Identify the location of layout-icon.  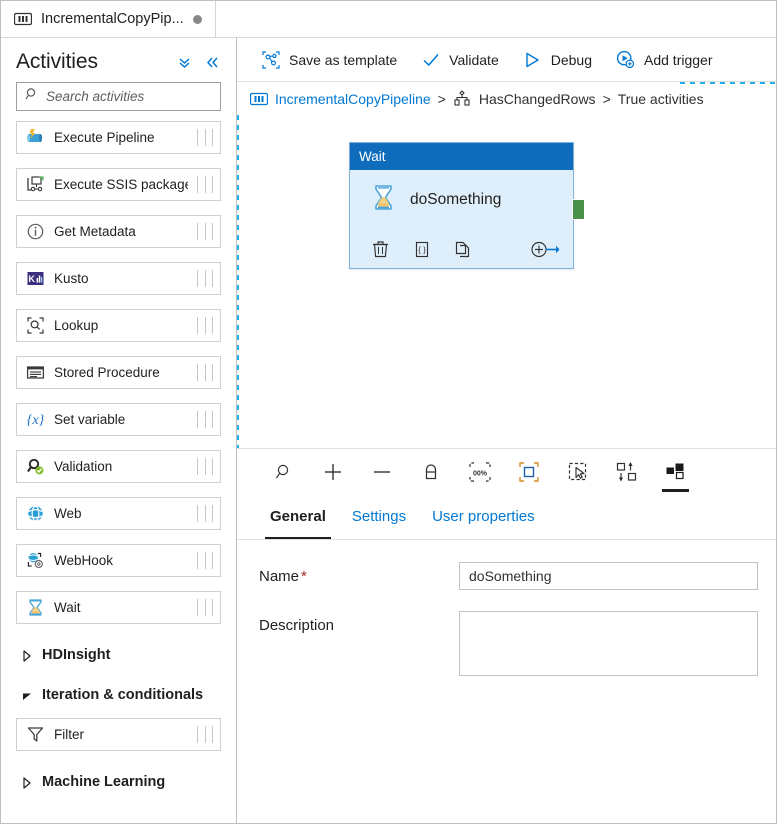
(675, 472).